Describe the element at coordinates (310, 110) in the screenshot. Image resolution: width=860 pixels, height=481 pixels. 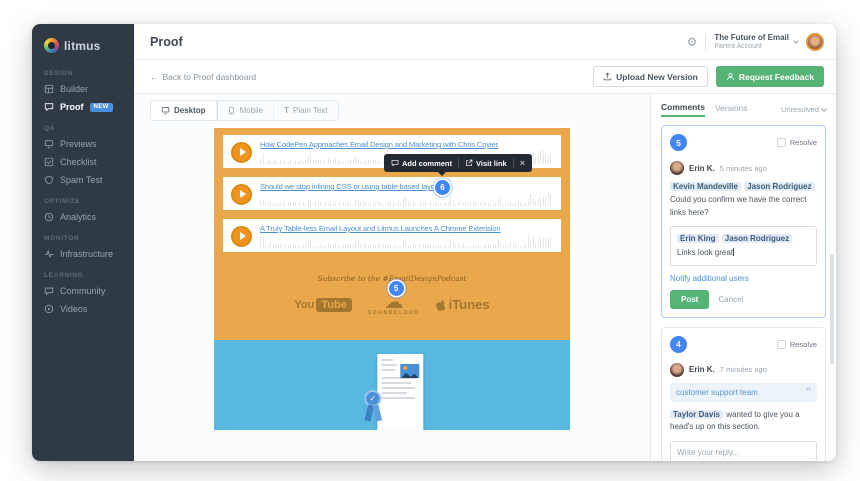
I see `tab-label: Plain Text` at that location.